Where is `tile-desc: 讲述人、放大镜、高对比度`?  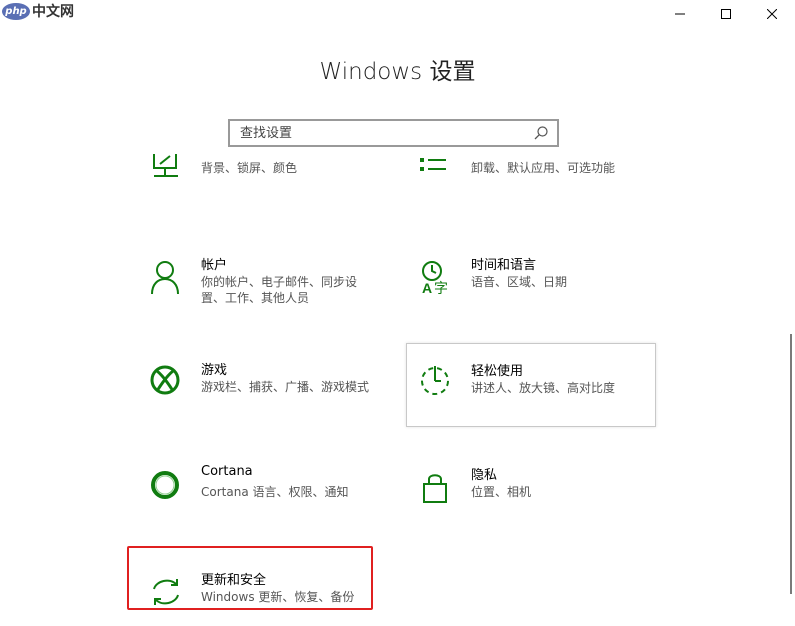 tile-desc: 讲述人、放大镜、高对比度 is located at coordinates (543, 388).